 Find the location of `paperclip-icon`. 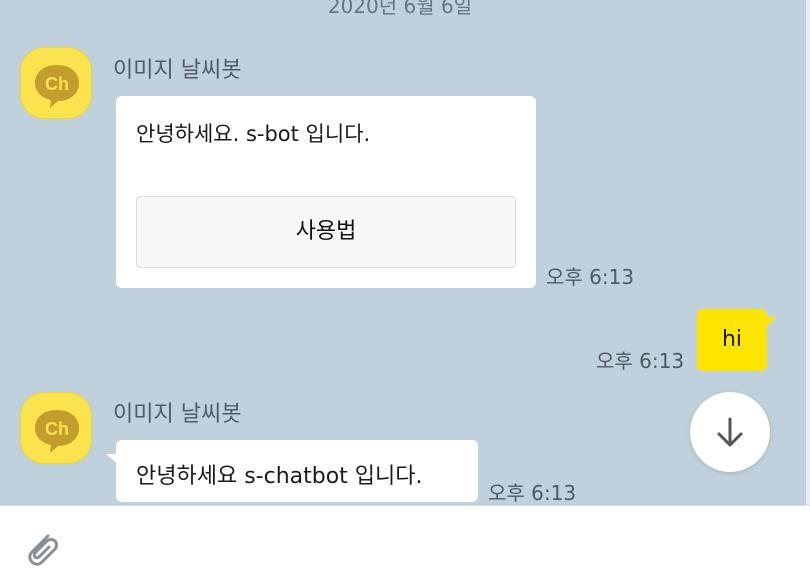

paperclip-icon is located at coordinates (43, 550).